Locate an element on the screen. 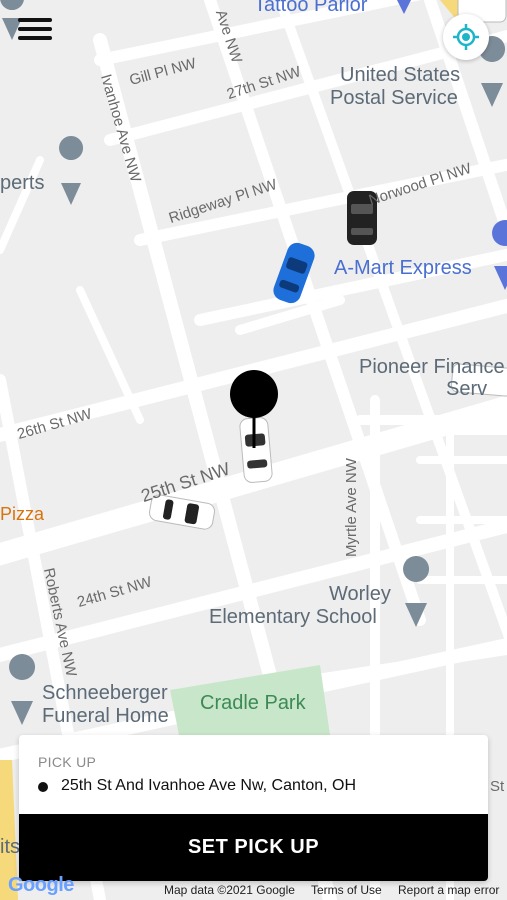  place-label-experts: perts is located at coordinates (22, 183).